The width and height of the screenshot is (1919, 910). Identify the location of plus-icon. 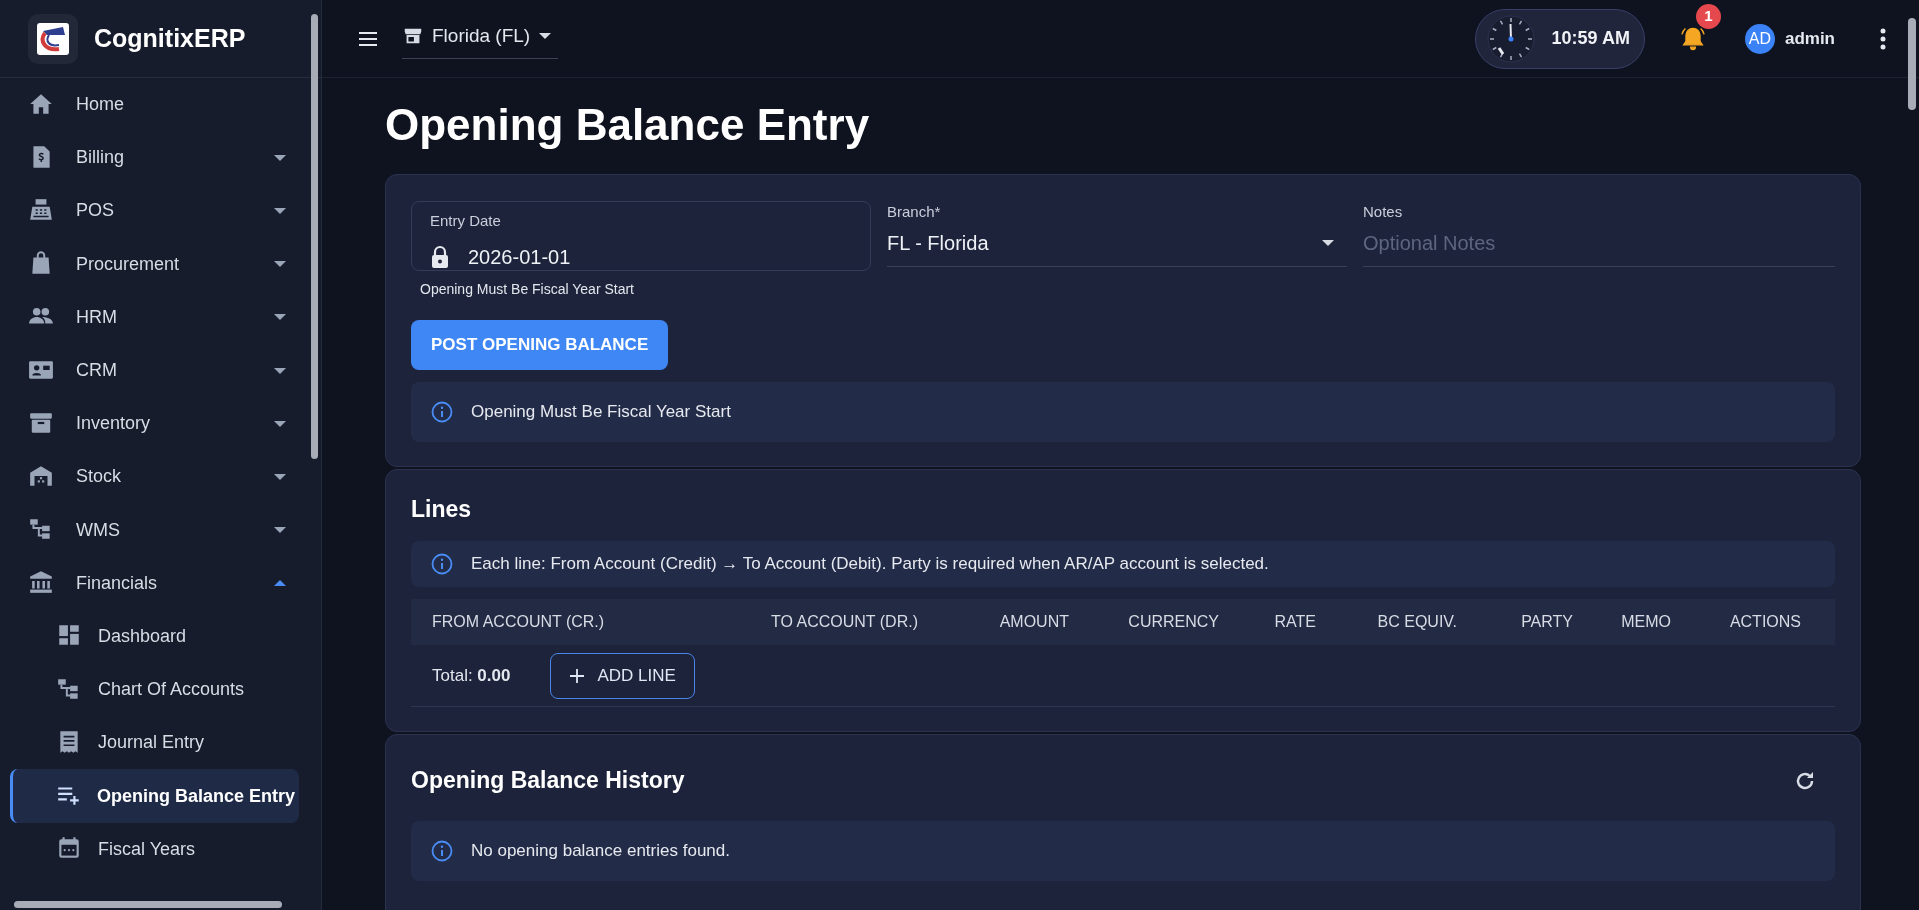
(577, 675).